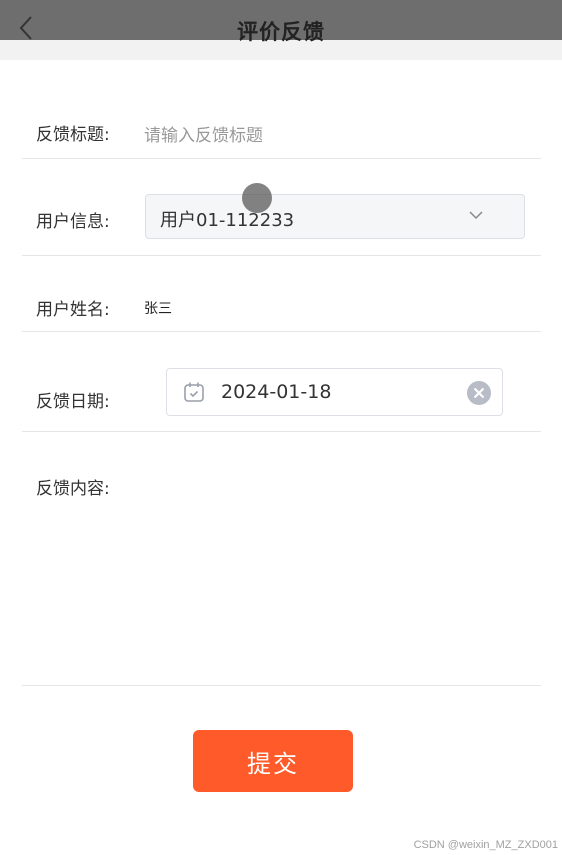  I want to click on feedback-date-row: 反馈日期: 2024-01-18, so click(281, 381).